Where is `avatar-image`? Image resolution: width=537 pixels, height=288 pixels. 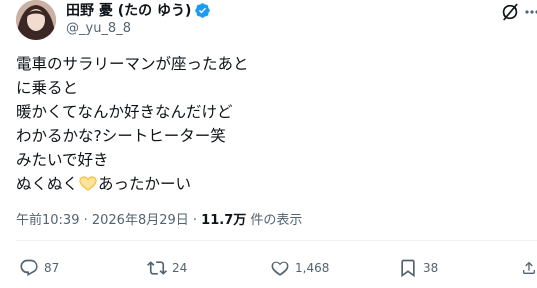
avatar-image is located at coordinates (36, 20).